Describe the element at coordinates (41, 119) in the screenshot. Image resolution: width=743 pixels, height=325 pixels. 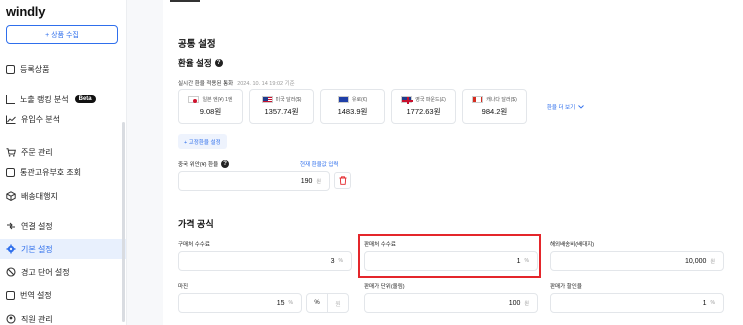
I see `sidebar-item-label: 유입수 분석` at that location.